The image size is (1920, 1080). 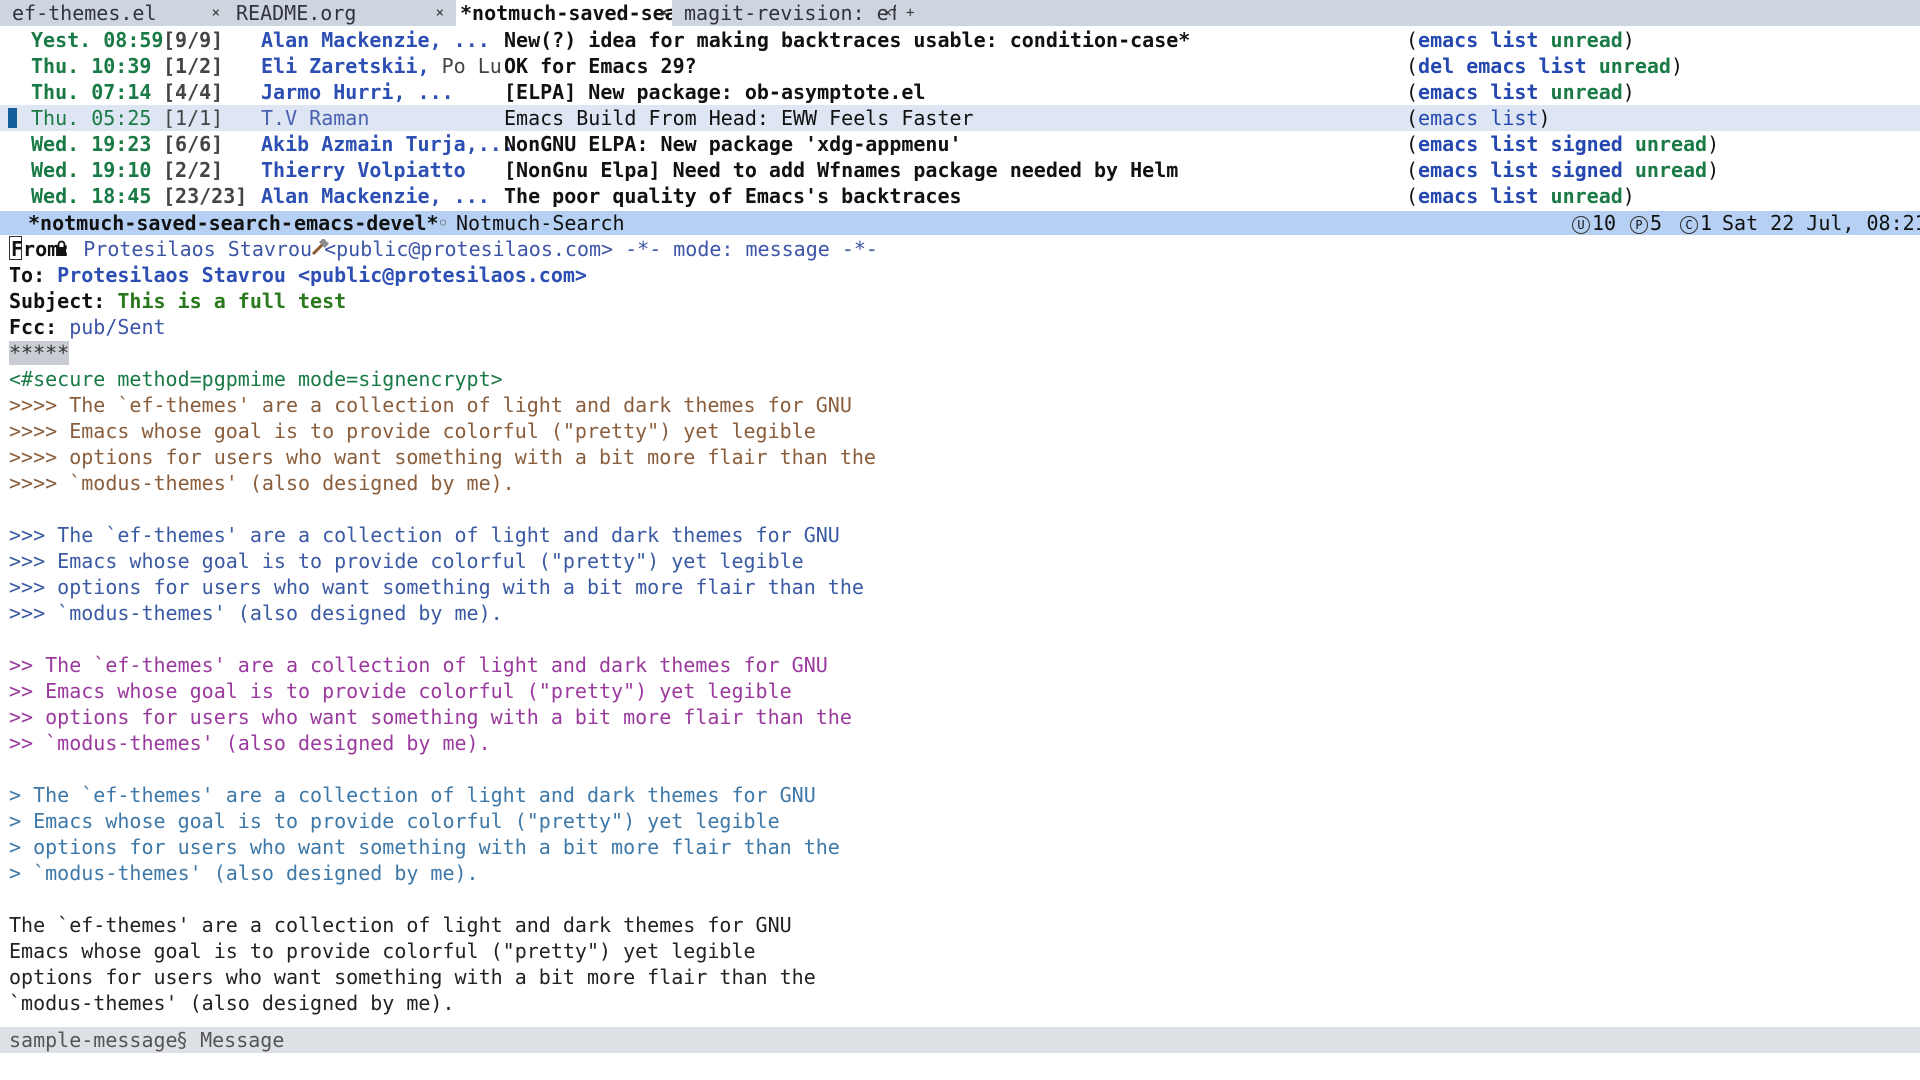 What do you see at coordinates (225, 301) in the screenshot?
I see `subject-value: This is a full test` at bounding box center [225, 301].